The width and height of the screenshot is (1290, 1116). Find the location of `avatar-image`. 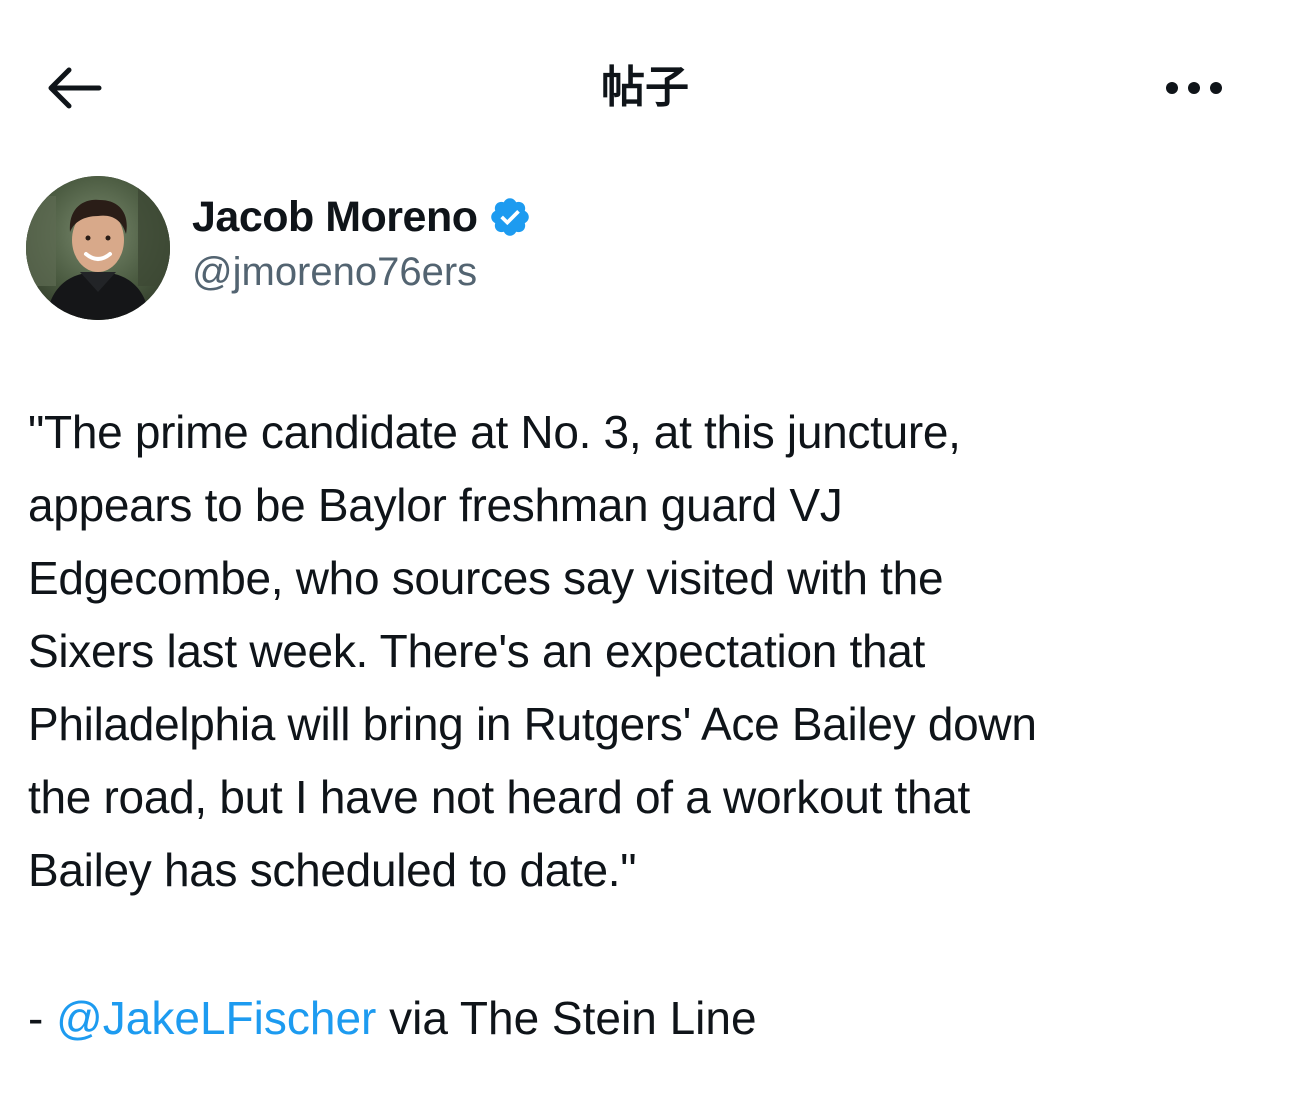

avatar-image is located at coordinates (98, 248).